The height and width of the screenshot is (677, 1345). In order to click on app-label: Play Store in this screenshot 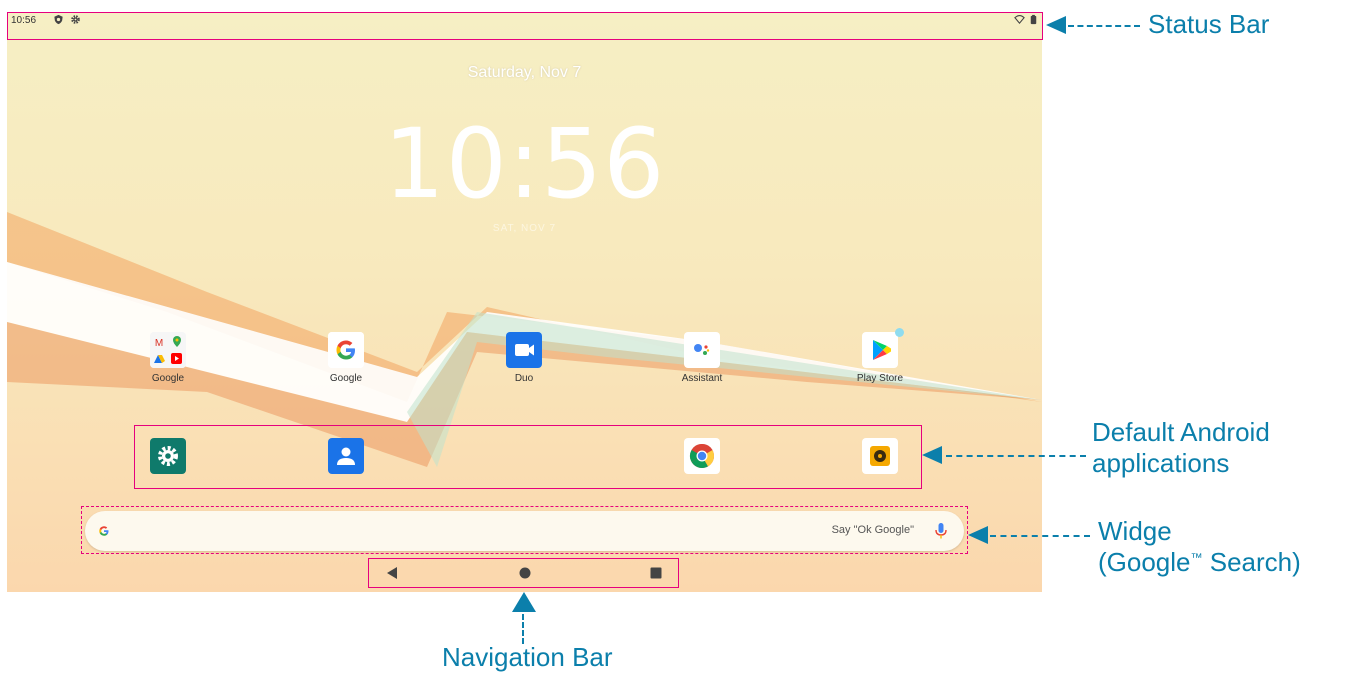, I will do `click(880, 378)`.